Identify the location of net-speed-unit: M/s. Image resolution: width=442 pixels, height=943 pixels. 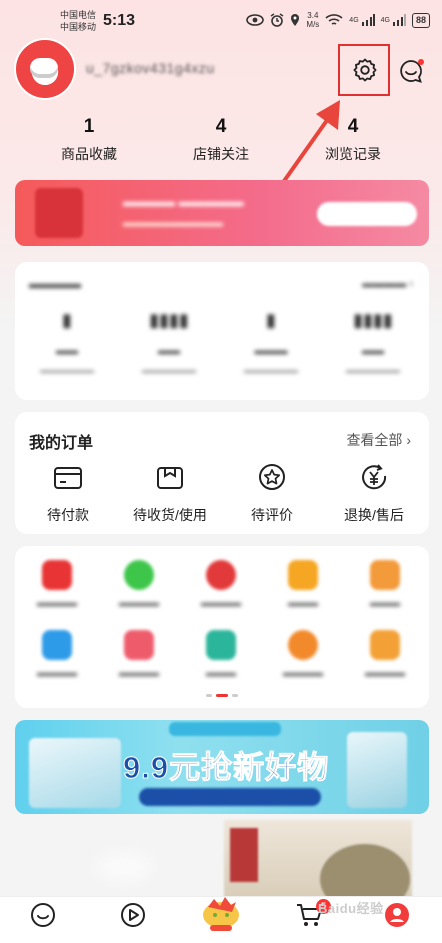
(313, 24).